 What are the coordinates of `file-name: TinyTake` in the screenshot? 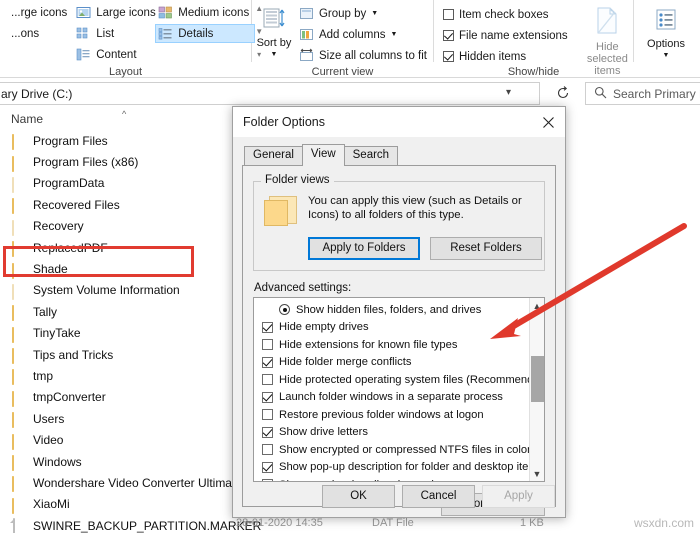 It's located at (57, 333).